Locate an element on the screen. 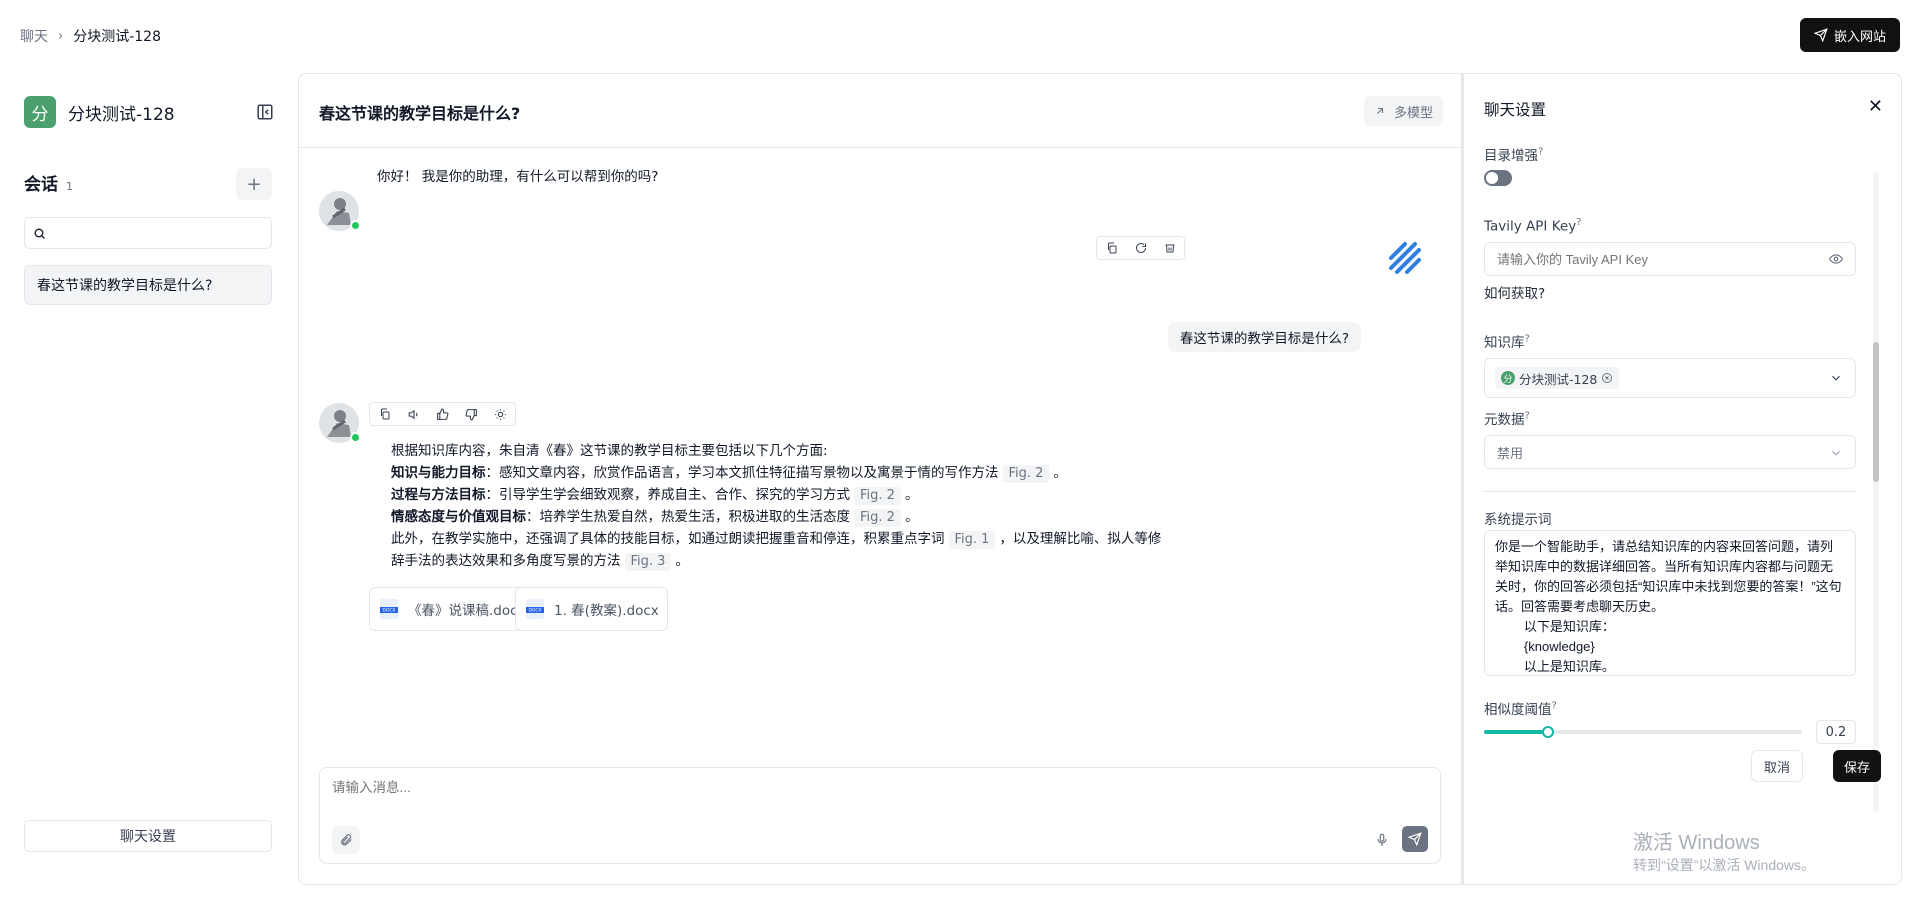  search-icon is located at coordinates (39, 233).